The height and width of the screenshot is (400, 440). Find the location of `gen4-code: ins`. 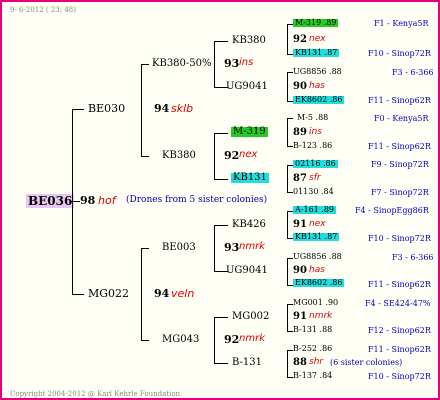

gen4-code: ins is located at coordinates (315, 132).